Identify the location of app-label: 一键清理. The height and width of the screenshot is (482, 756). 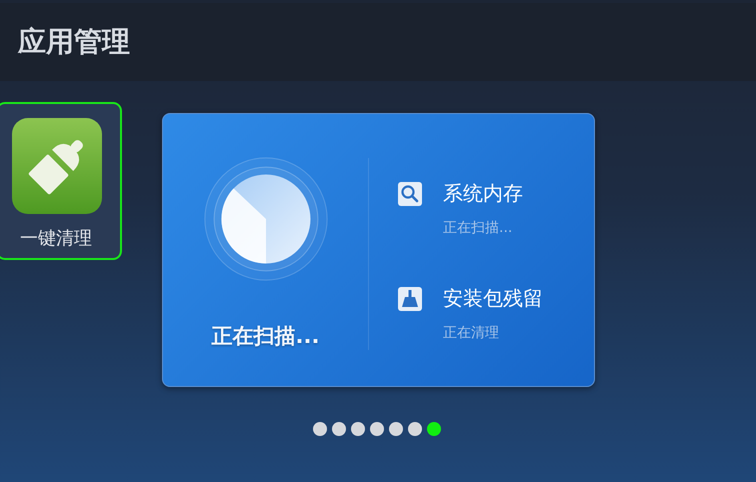
(56, 238).